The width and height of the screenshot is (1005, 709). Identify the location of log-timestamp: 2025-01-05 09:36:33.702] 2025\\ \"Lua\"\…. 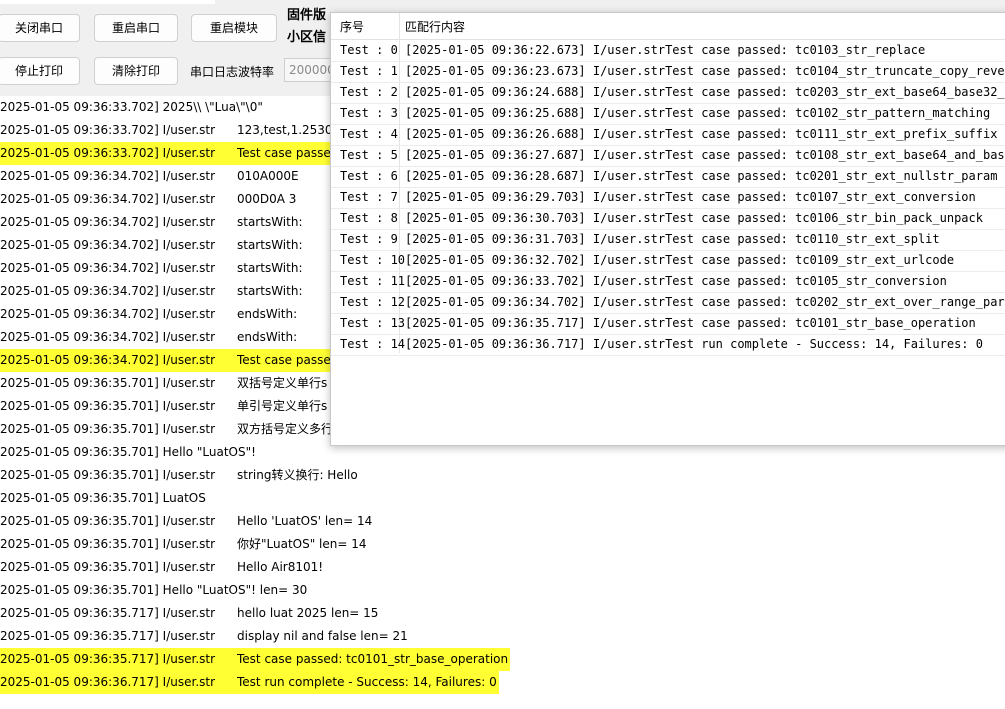
(131, 107).